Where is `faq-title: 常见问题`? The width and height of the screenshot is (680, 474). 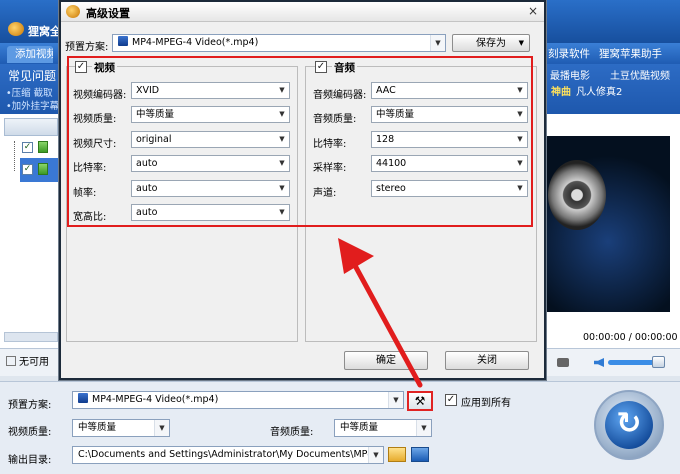
faq-title: 常见问题 is located at coordinates (32, 76).